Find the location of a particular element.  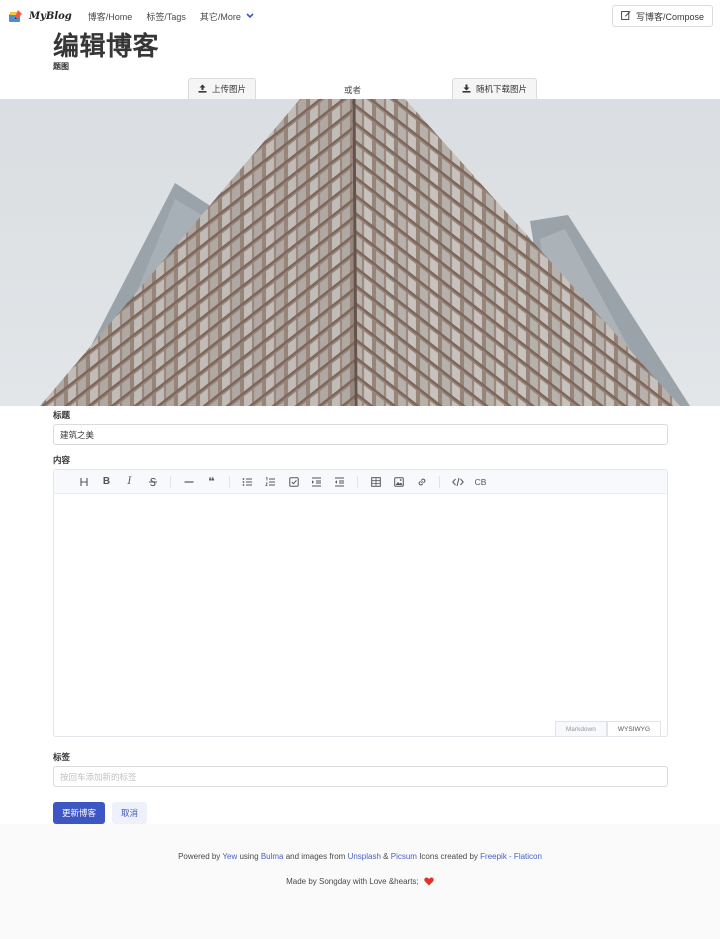

hr-icon is located at coordinates (188, 482).